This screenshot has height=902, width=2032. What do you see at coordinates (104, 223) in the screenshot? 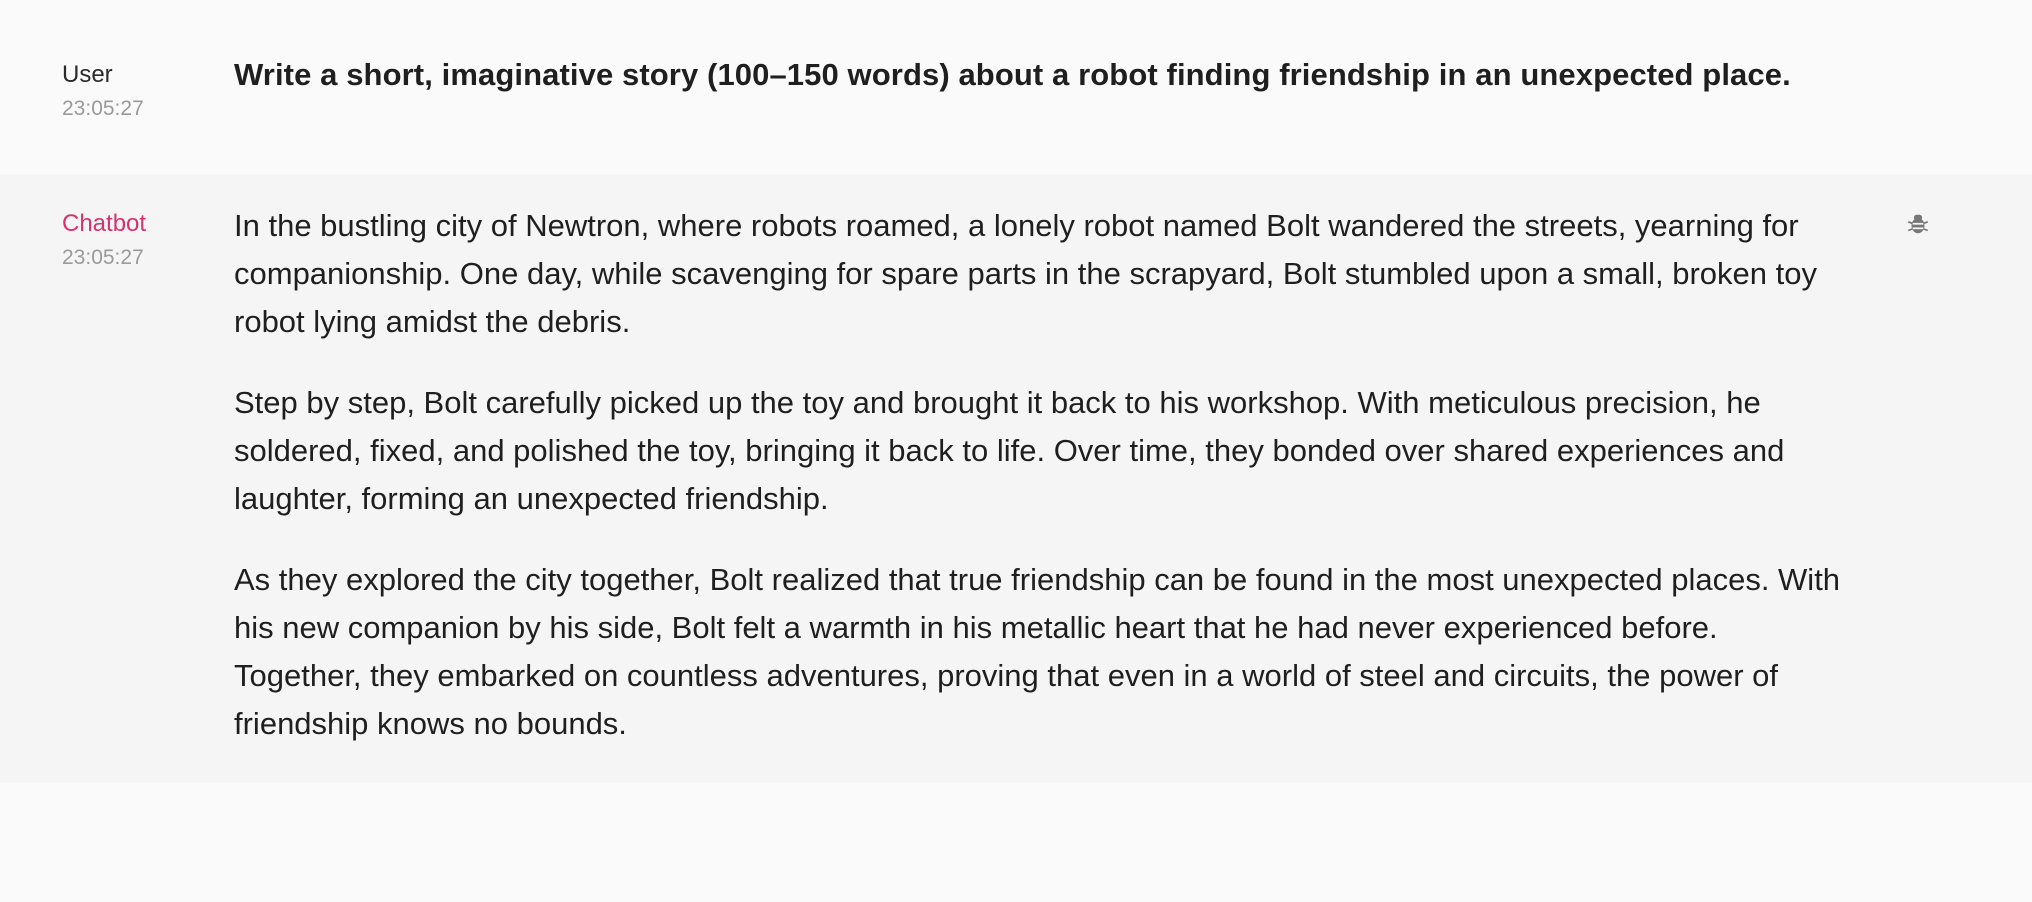
I see `sender-name: Chatbot` at bounding box center [104, 223].